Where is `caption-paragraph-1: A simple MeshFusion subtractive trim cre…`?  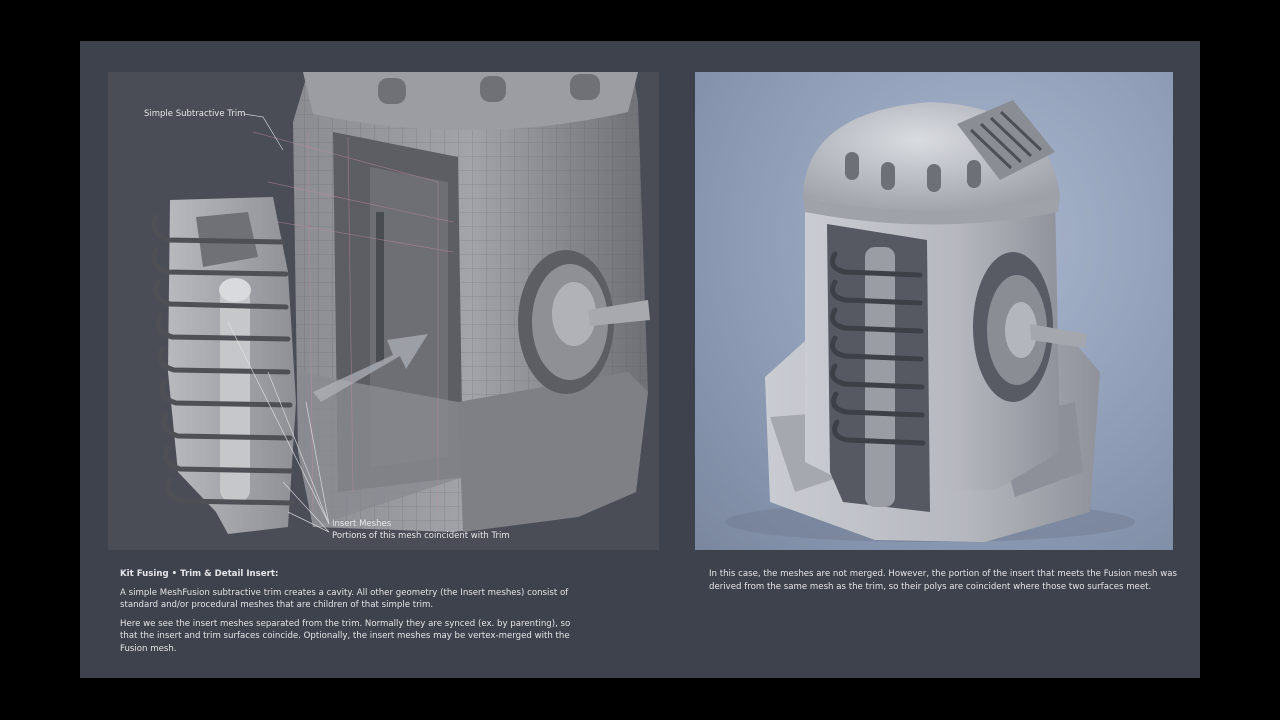 caption-paragraph-1: A simple MeshFusion subtractive trim cre… is located at coordinates (344, 599).